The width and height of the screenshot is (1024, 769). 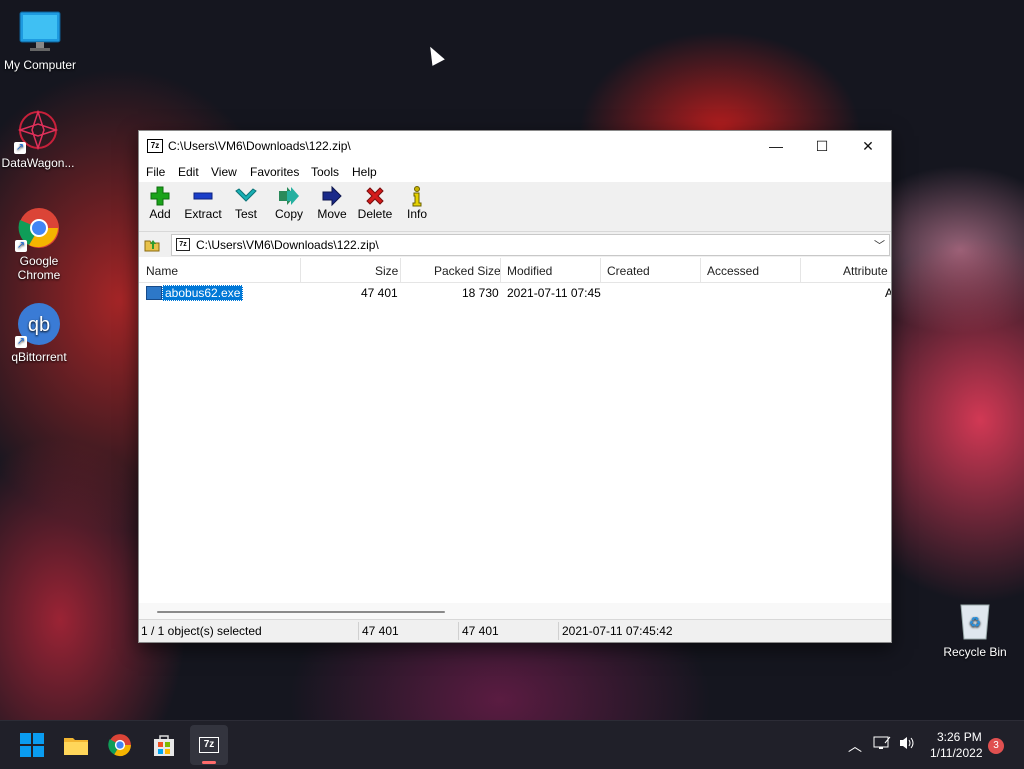 I want to click on menu-view: View, so click(x=224, y=172).